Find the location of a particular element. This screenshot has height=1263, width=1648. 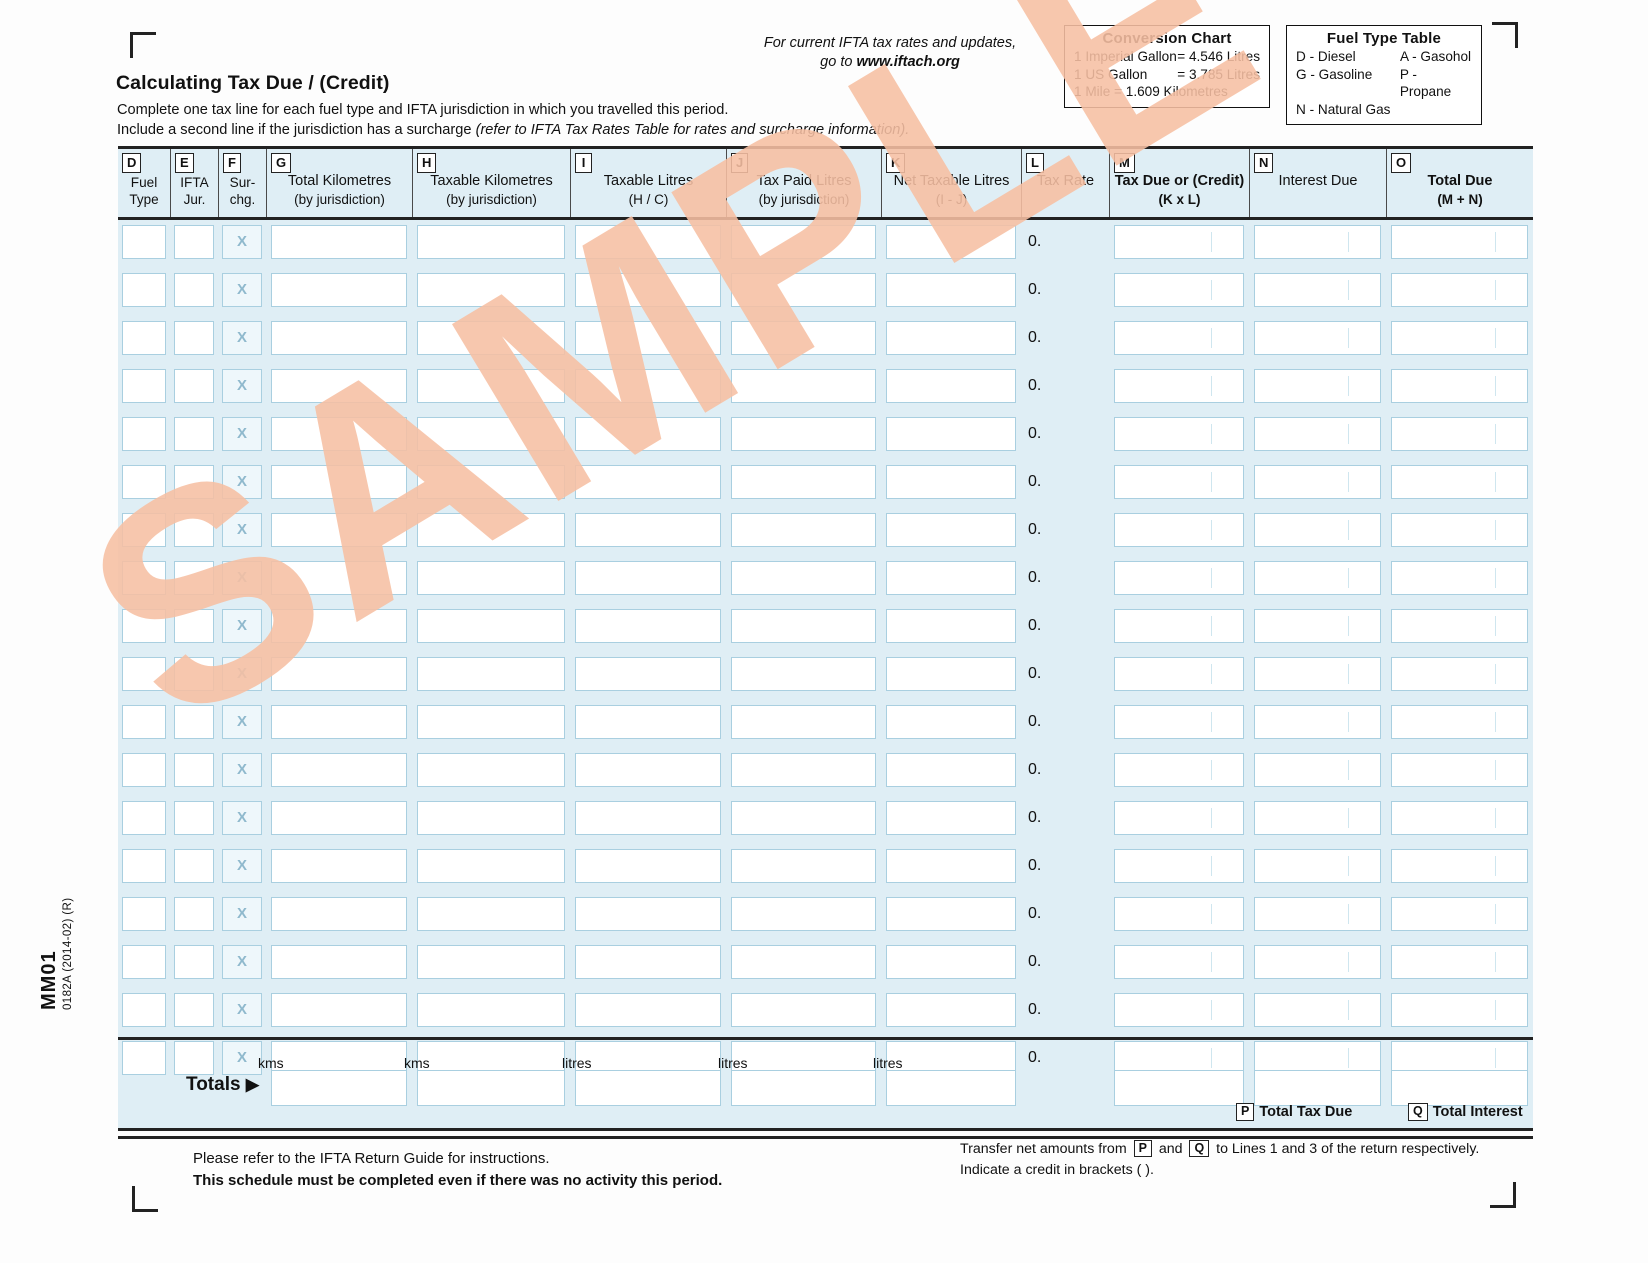

totals-taxable-litres is located at coordinates (648, 1088).